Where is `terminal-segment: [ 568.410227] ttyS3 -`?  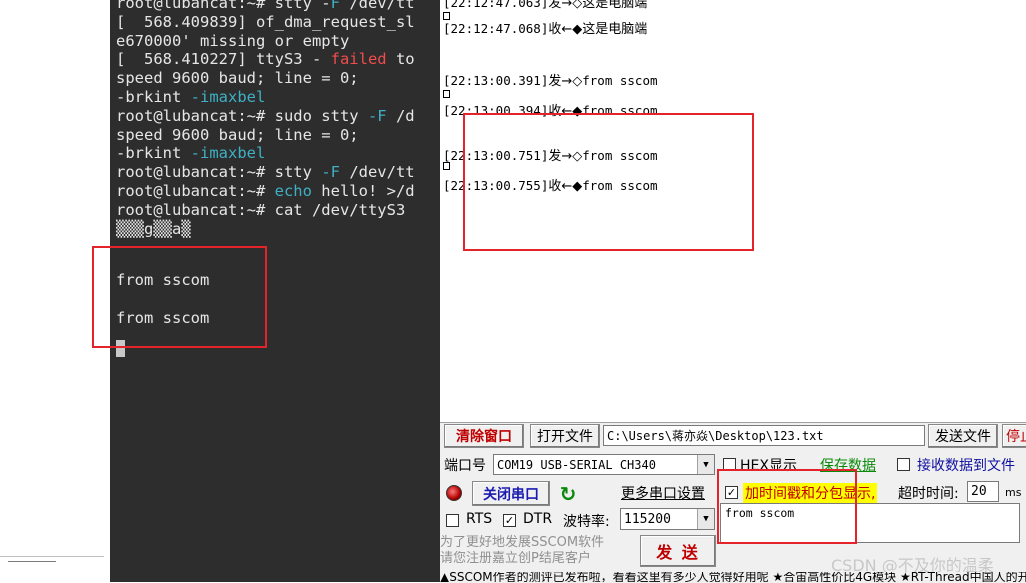 terminal-segment: [ 568.410227] ttyS3 - is located at coordinates (223, 59).